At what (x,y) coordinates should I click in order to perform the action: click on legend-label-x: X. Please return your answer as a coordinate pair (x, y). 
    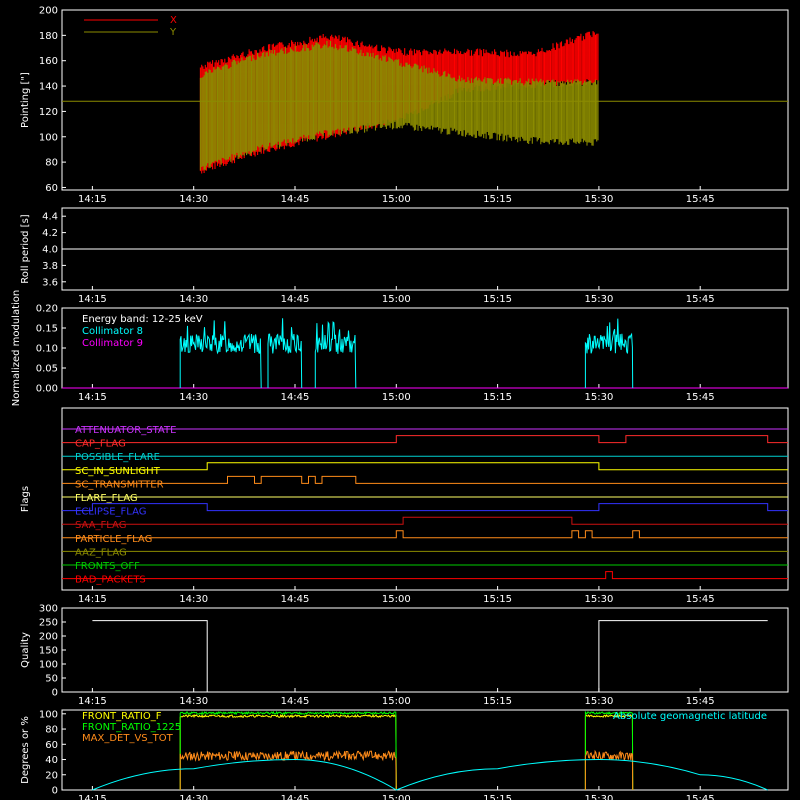
    Looking at the image, I should click on (173, 20).